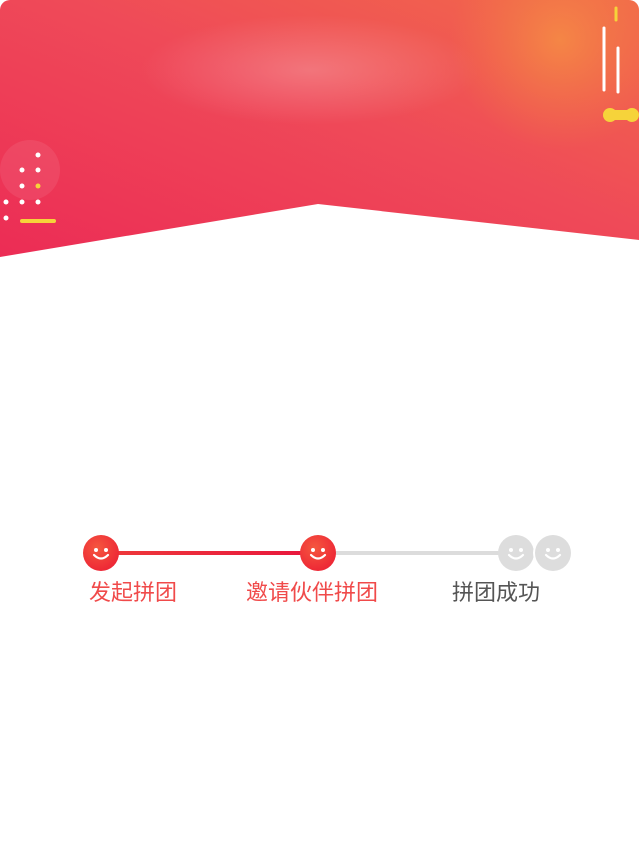 The width and height of the screenshot is (639, 847). What do you see at coordinates (319, 575) in the screenshot?
I see `group-buy-progress: 发起拼团 邀请伙伴拼团 拼团成功` at bounding box center [319, 575].